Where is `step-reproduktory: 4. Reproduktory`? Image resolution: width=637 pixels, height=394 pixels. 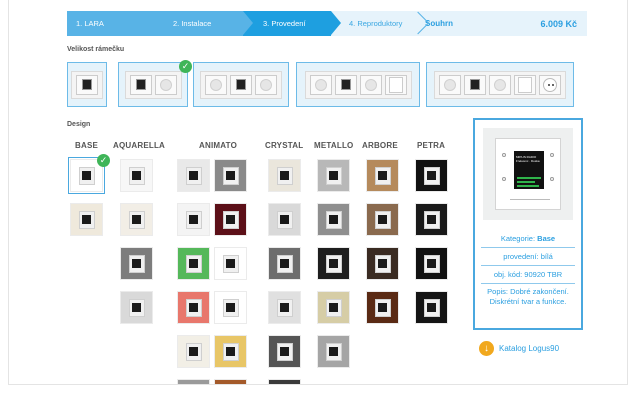
step-reproduktory: 4. Reproduktory is located at coordinates (380, 23).